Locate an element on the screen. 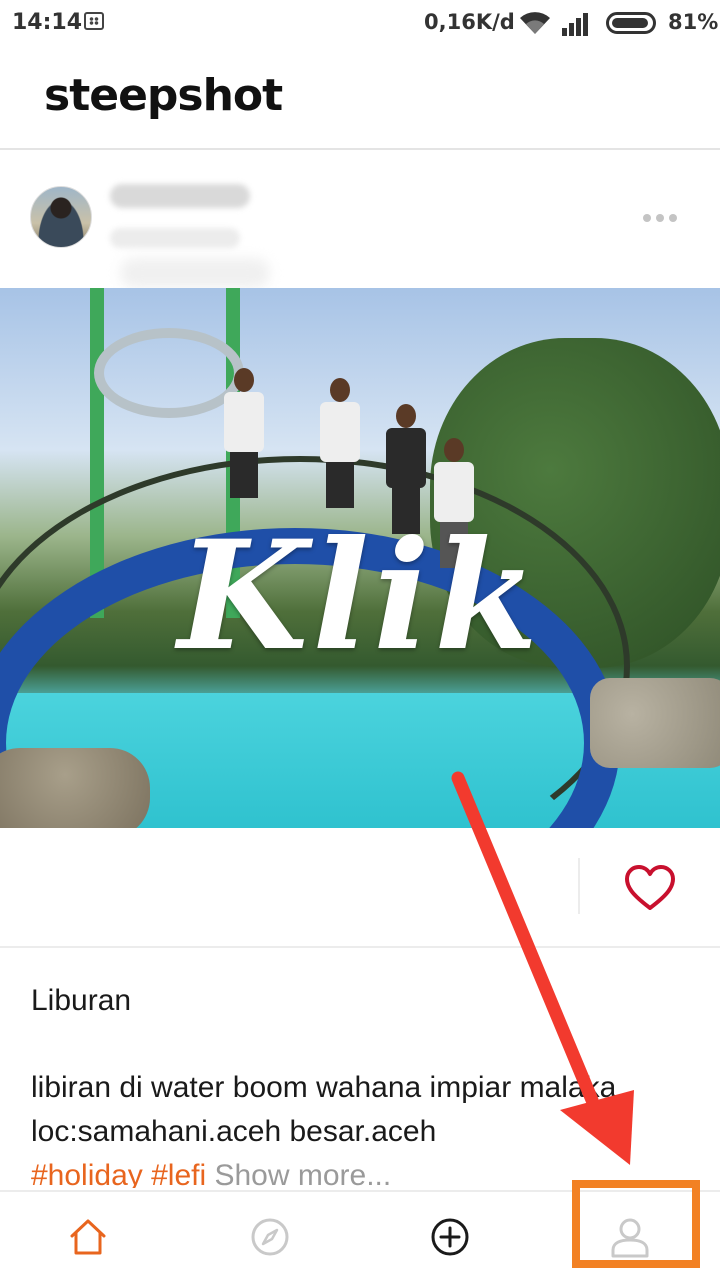  status-bar: 14:14 0,16K/d 81% is located at coordinates (360, 24).